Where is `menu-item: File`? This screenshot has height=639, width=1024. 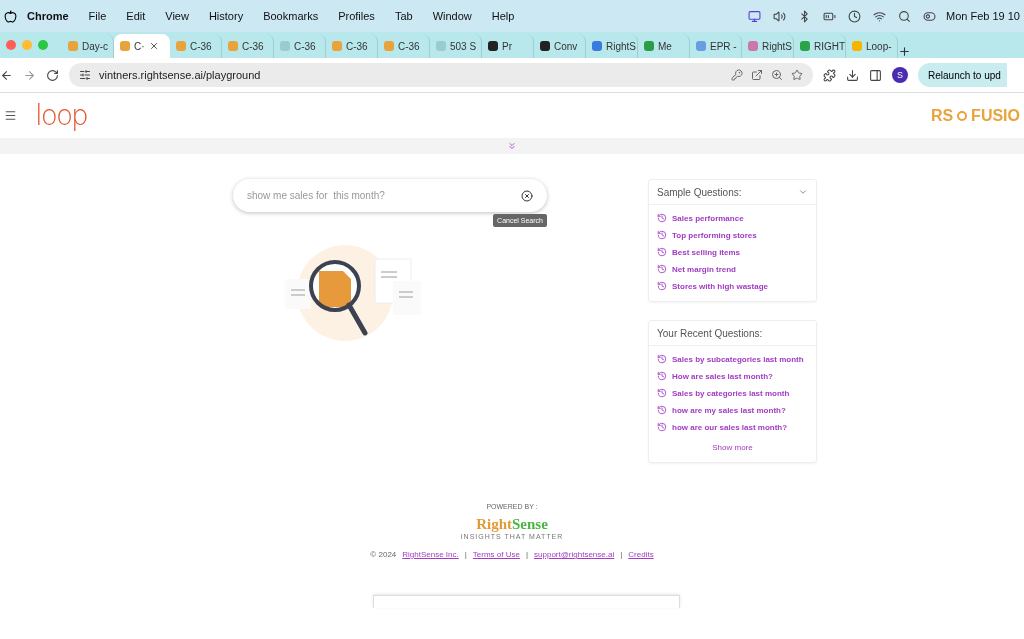
menu-item: File is located at coordinates (97, 16).